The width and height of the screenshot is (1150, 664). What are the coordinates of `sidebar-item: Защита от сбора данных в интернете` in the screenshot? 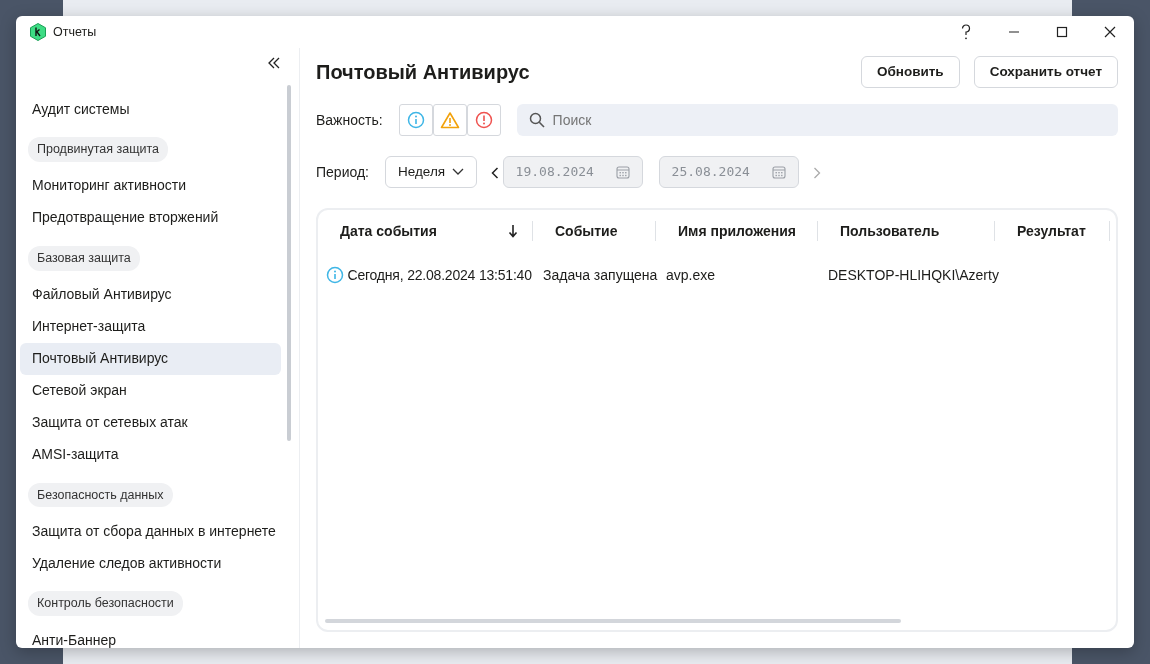 It's located at (150, 531).